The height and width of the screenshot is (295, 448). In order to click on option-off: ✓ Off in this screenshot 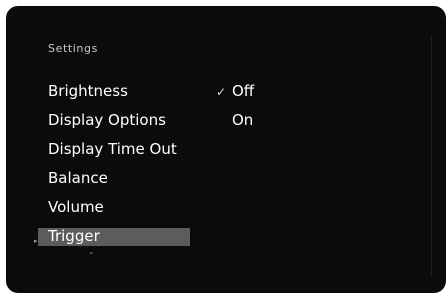, I will do `click(235, 91)`.